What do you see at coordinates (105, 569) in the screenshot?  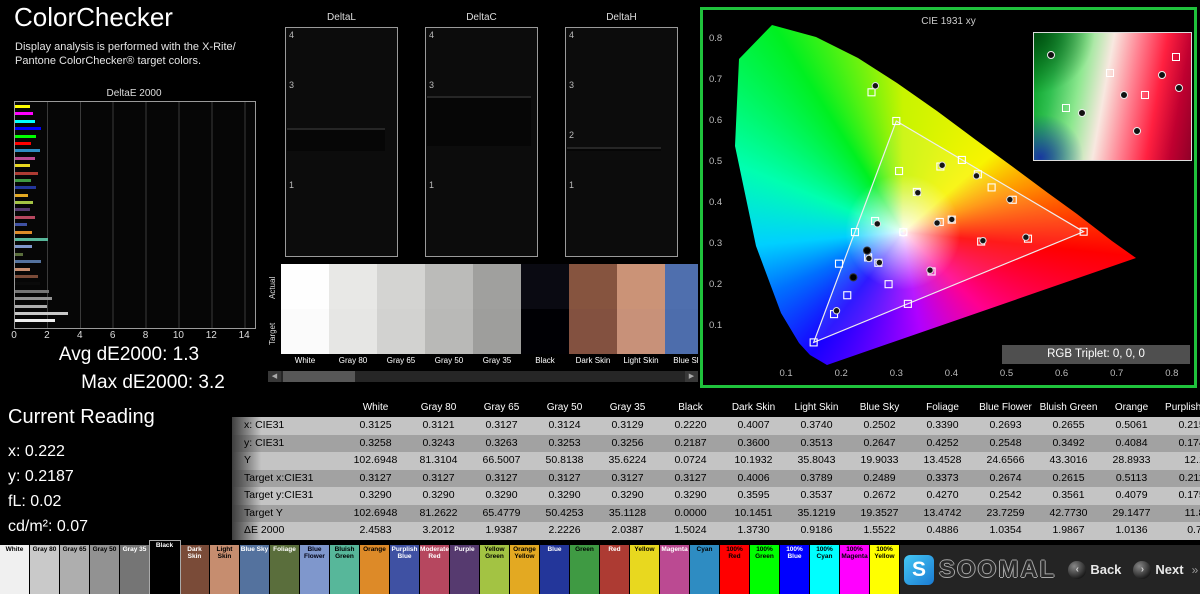 I see `patch-button-gray-50: Gray 50` at bounding box center [105, 569].